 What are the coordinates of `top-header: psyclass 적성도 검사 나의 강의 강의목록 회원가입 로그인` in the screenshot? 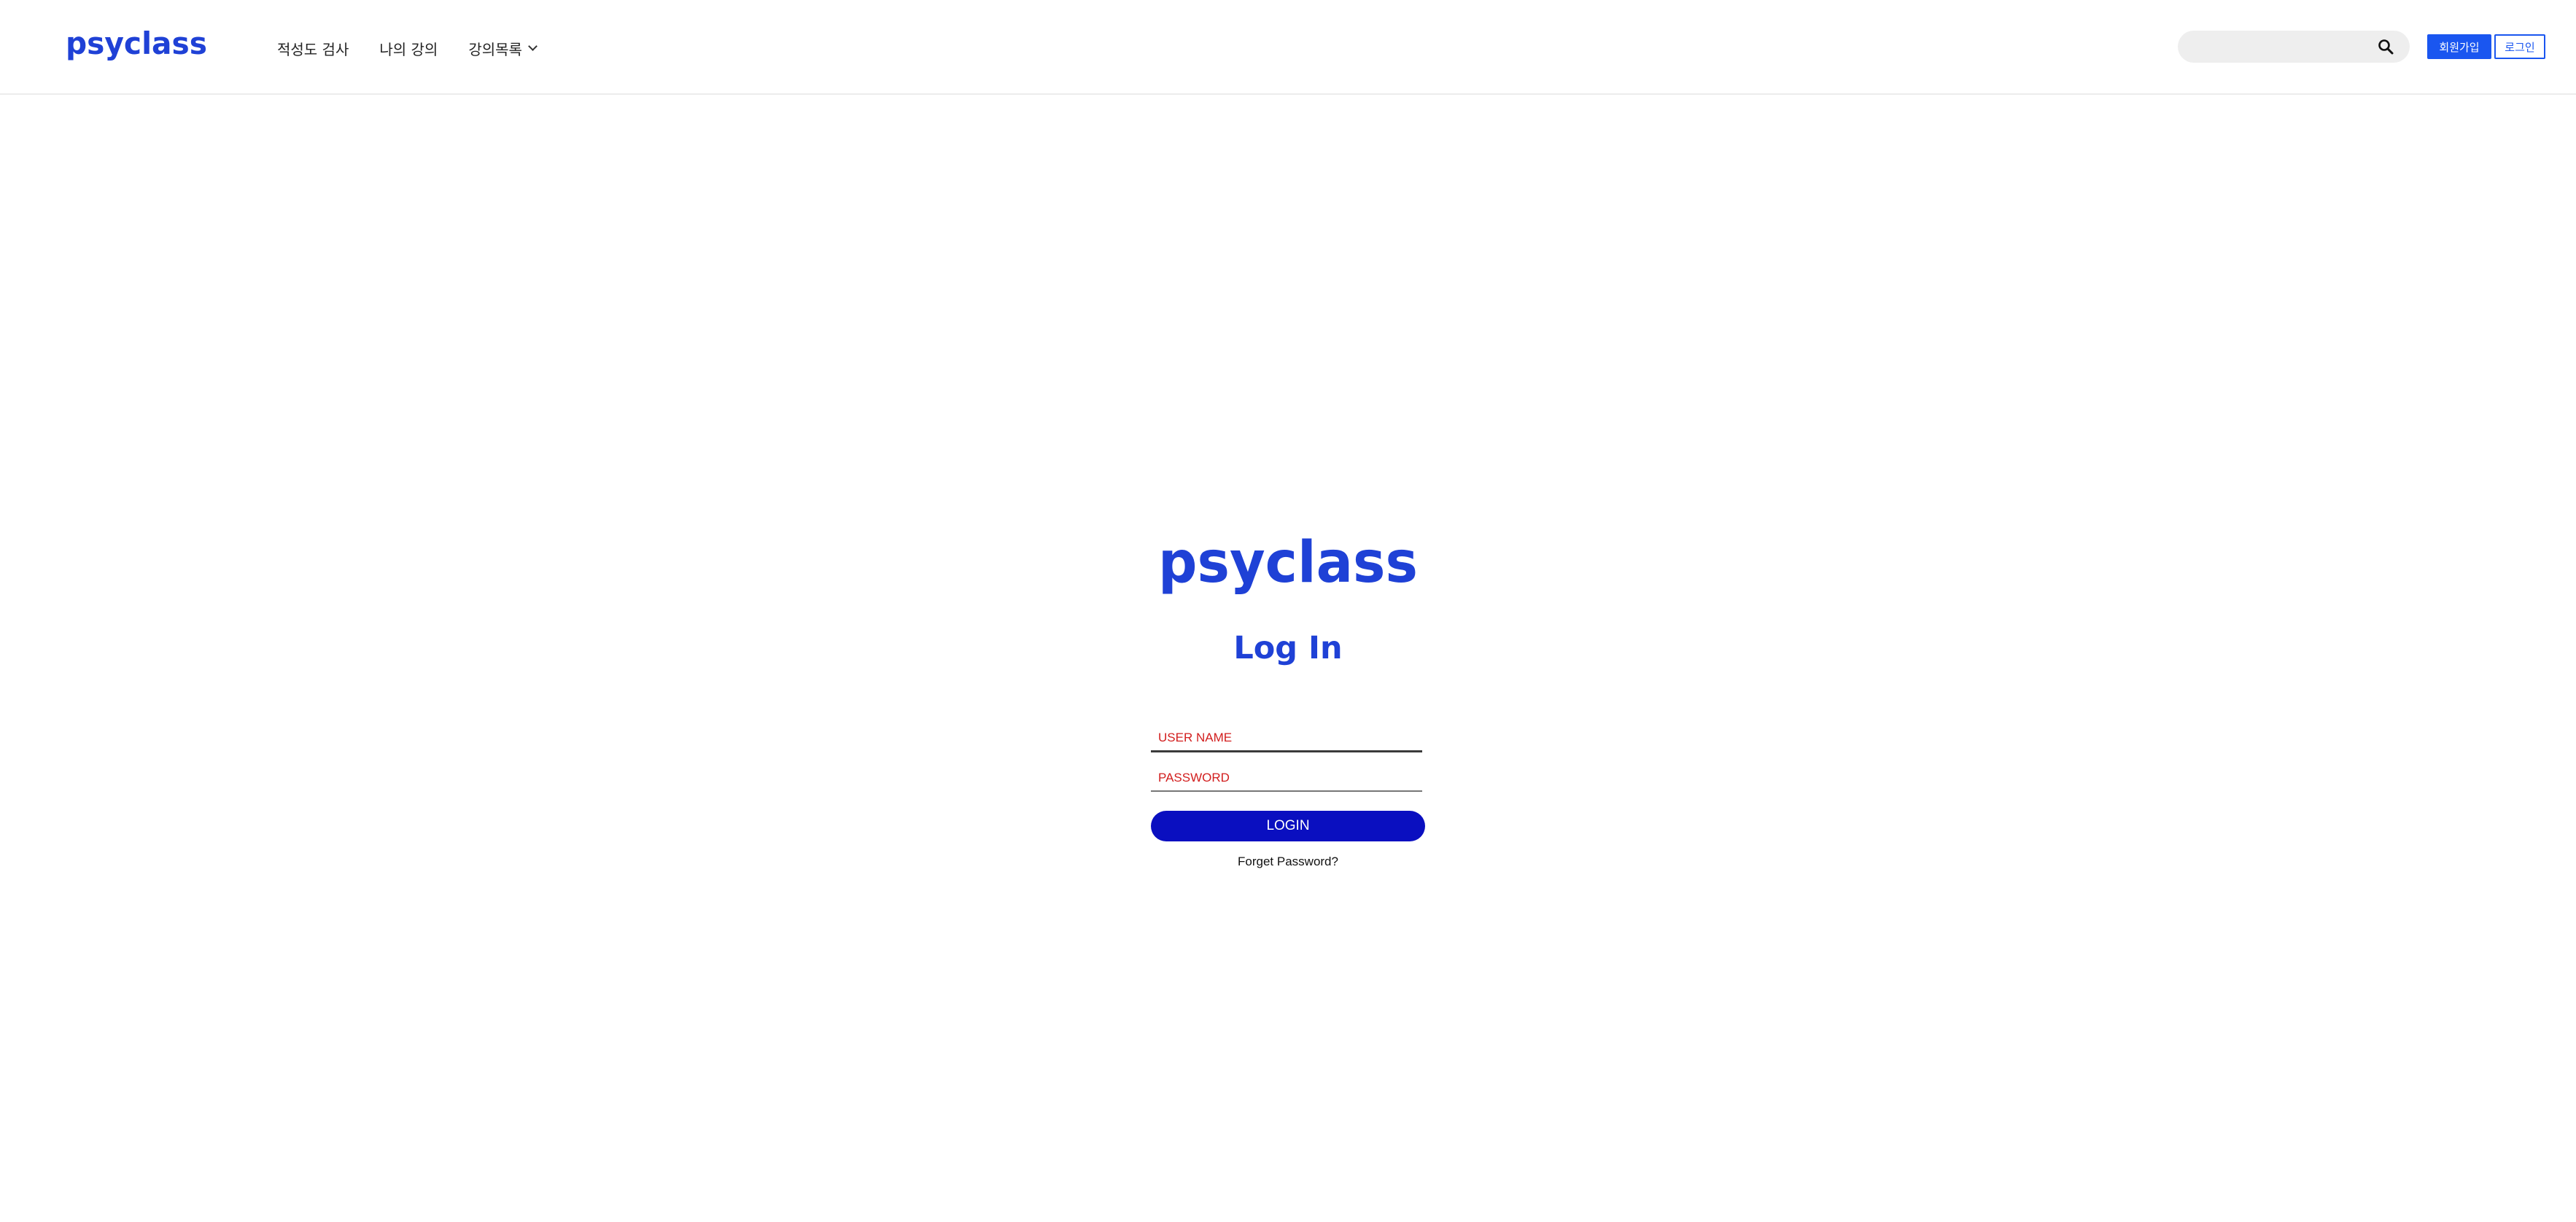 It's located at (1288, 47).